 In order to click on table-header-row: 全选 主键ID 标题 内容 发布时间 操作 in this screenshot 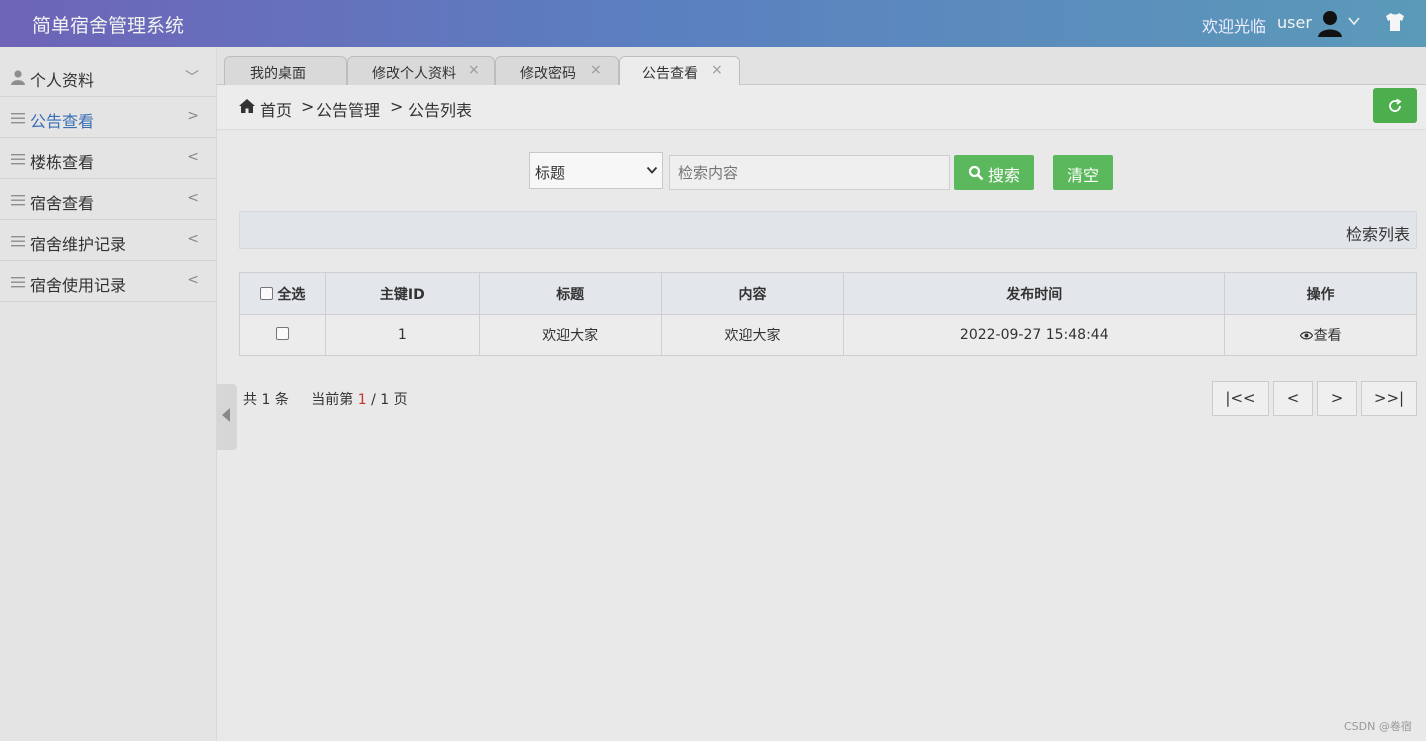, I will do `click(828, 293)`.